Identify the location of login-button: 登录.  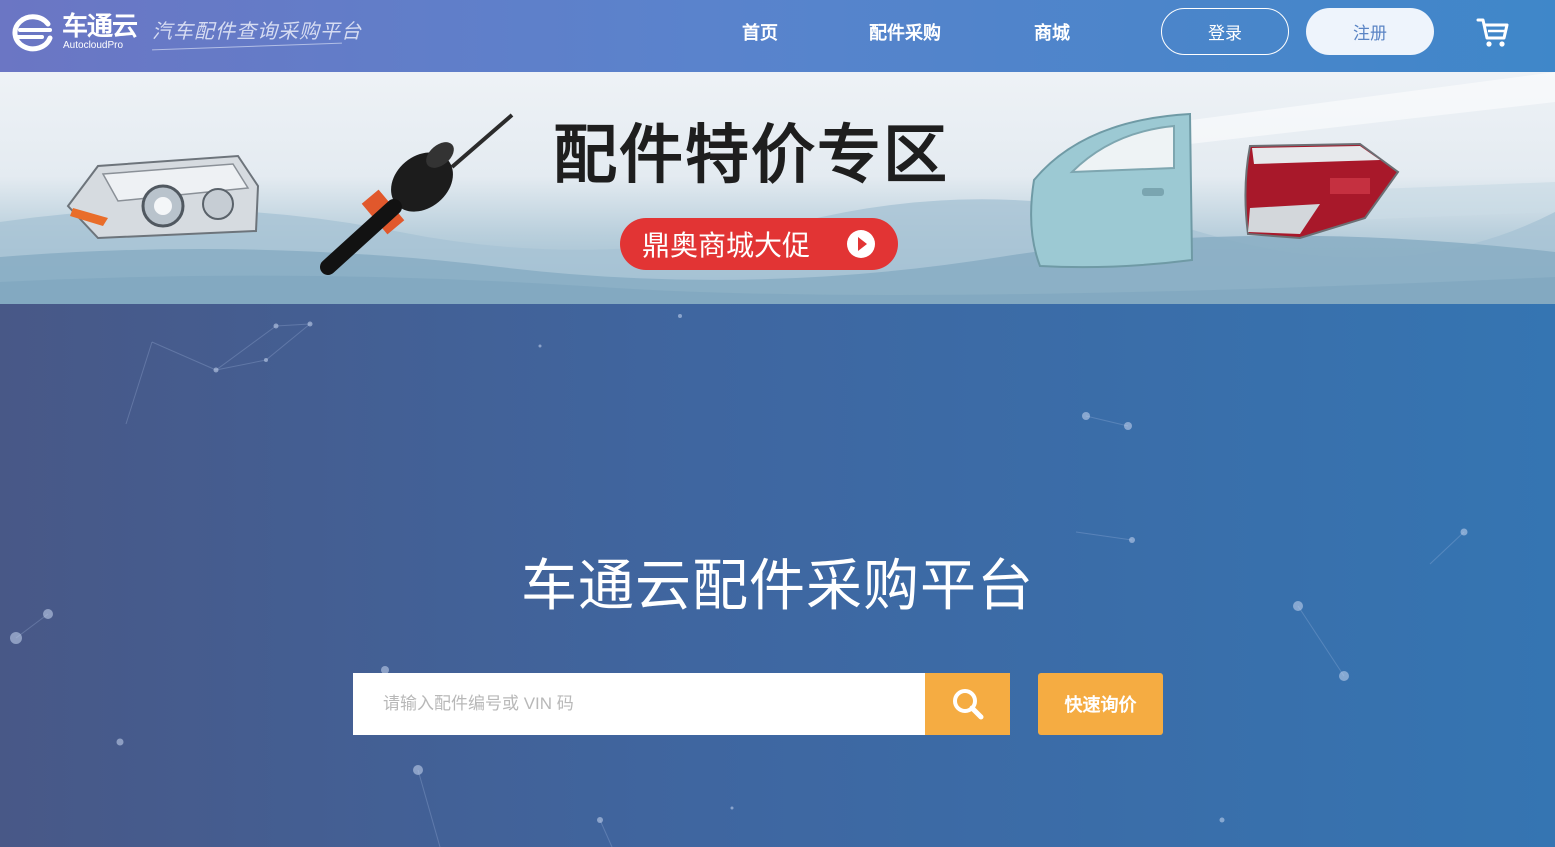
(1225, 31).